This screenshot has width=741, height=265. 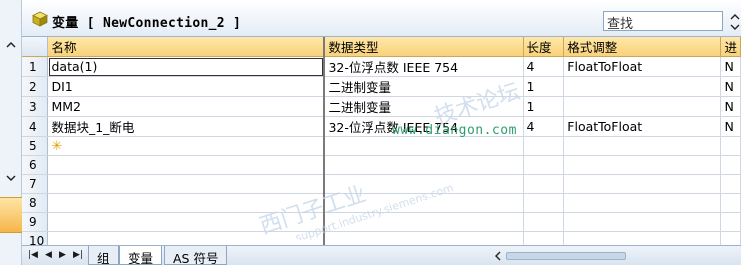 I want to click on window-title: 变量 [ NewConnection_2 ], so click(x=147, y=23).